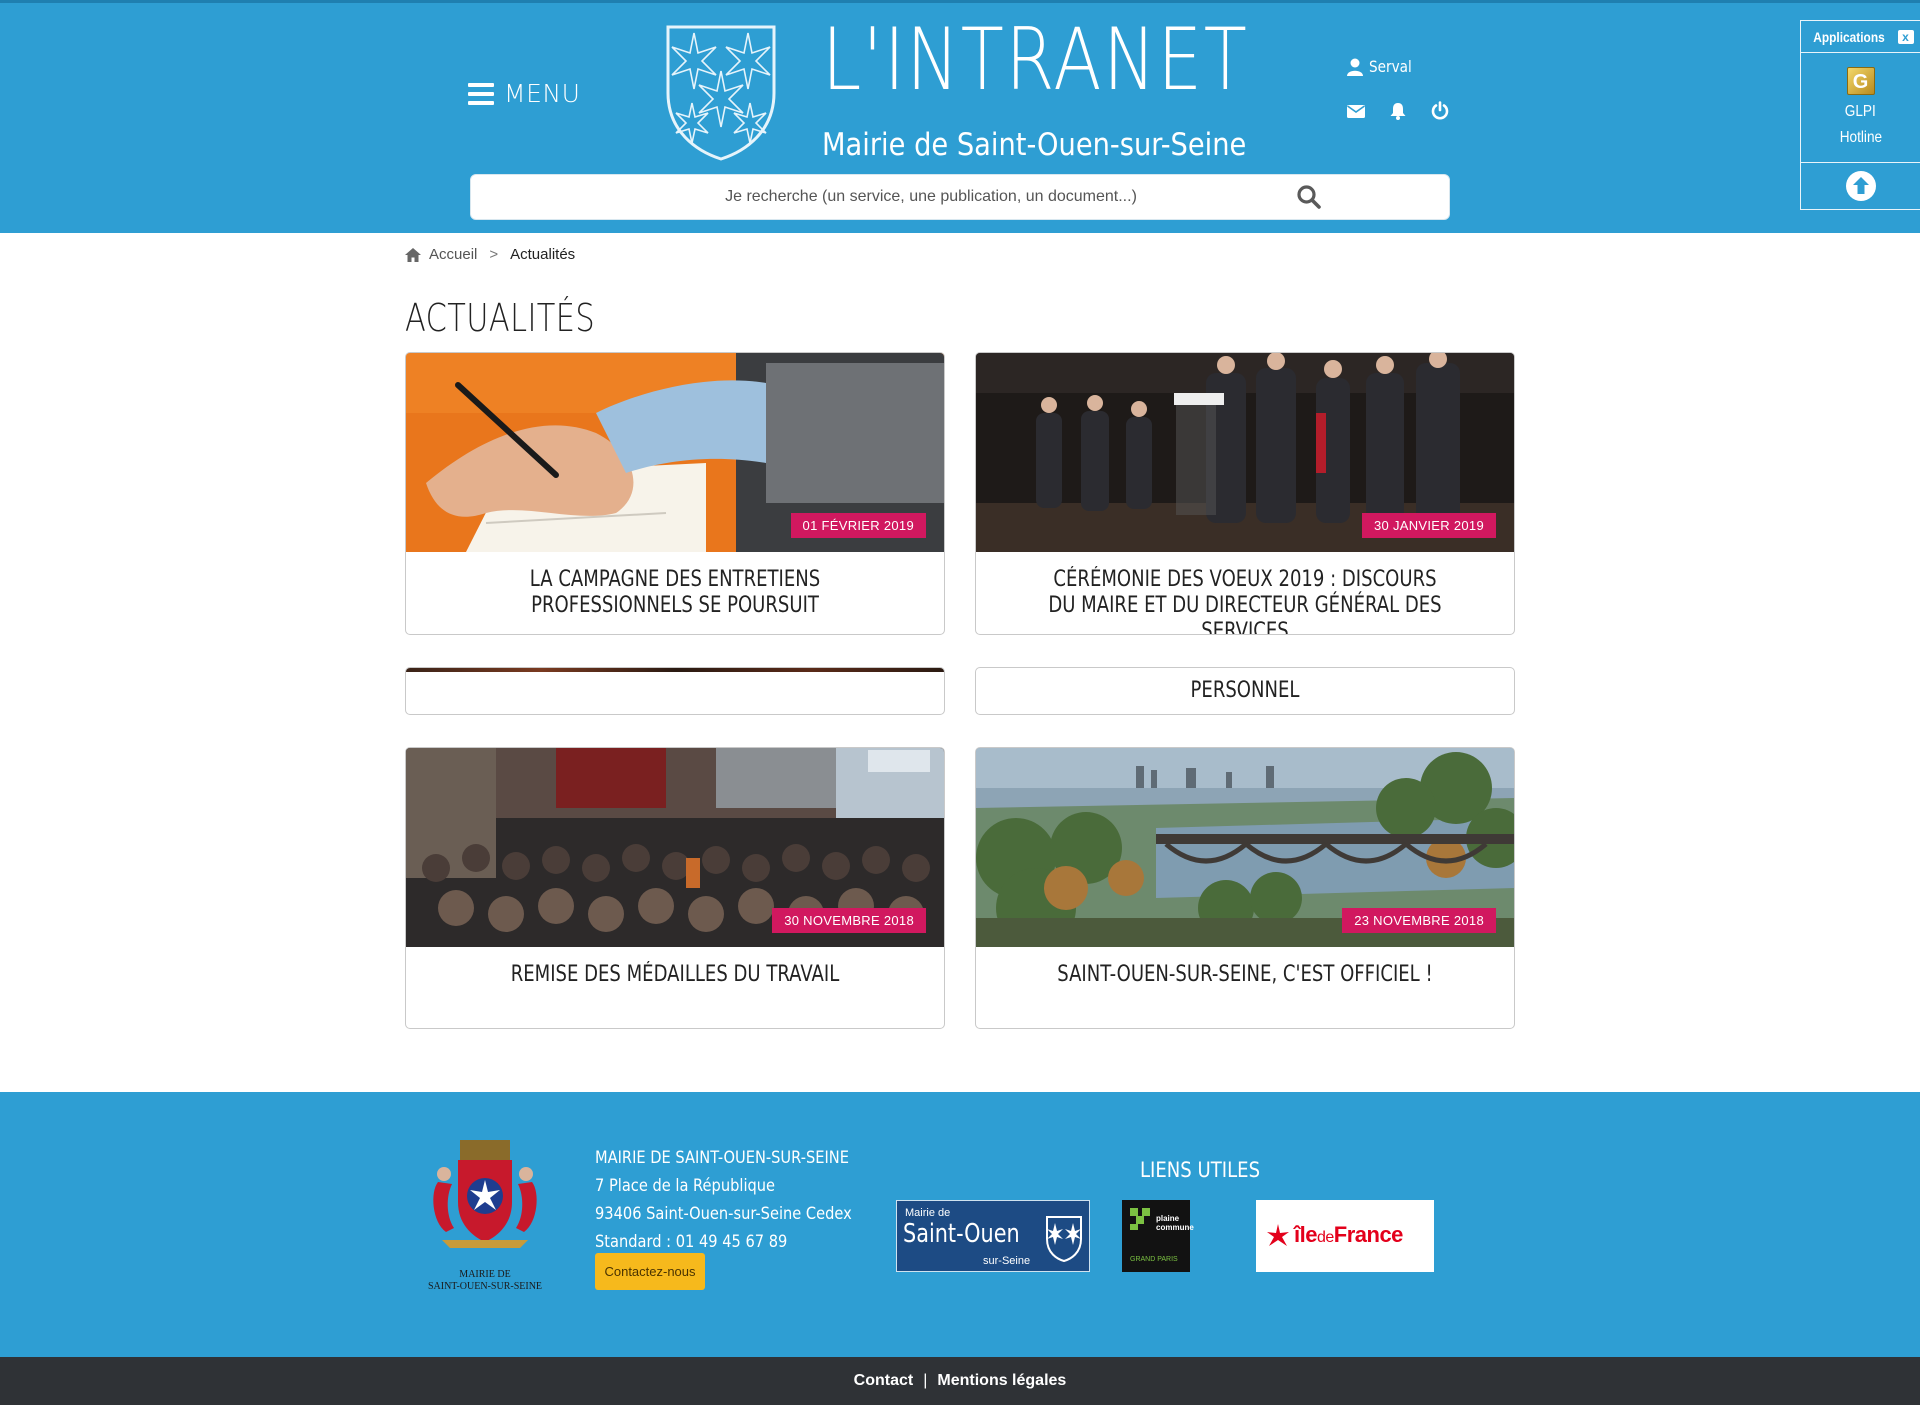 The image size is (1920, 1405). I want to click on link-saint-ouen: Mairie de Saint-Ouen sur-Seine, so click(993, 1236).